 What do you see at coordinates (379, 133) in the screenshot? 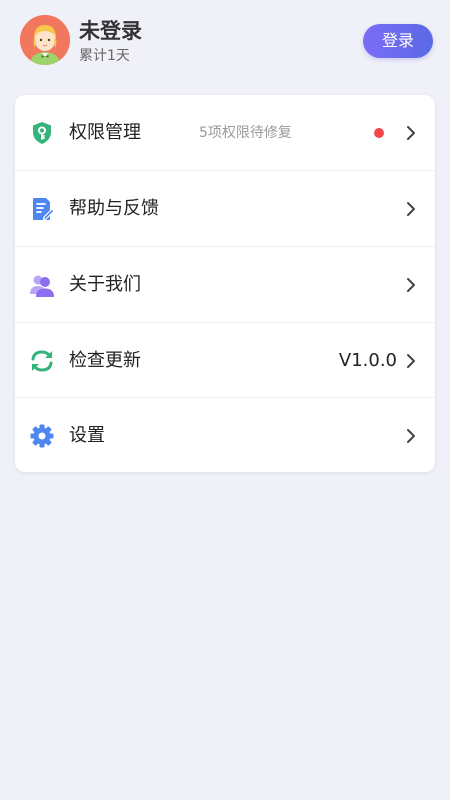
I see `red-dot-badge` at bounding box center [379, 133].